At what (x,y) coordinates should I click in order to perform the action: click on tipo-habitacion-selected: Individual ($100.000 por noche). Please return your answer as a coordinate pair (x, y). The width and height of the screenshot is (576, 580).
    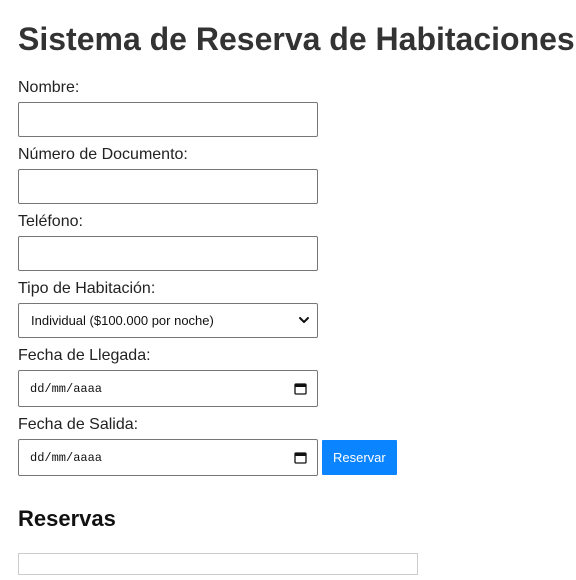
    Looking at the image, I should click on (122, 320).